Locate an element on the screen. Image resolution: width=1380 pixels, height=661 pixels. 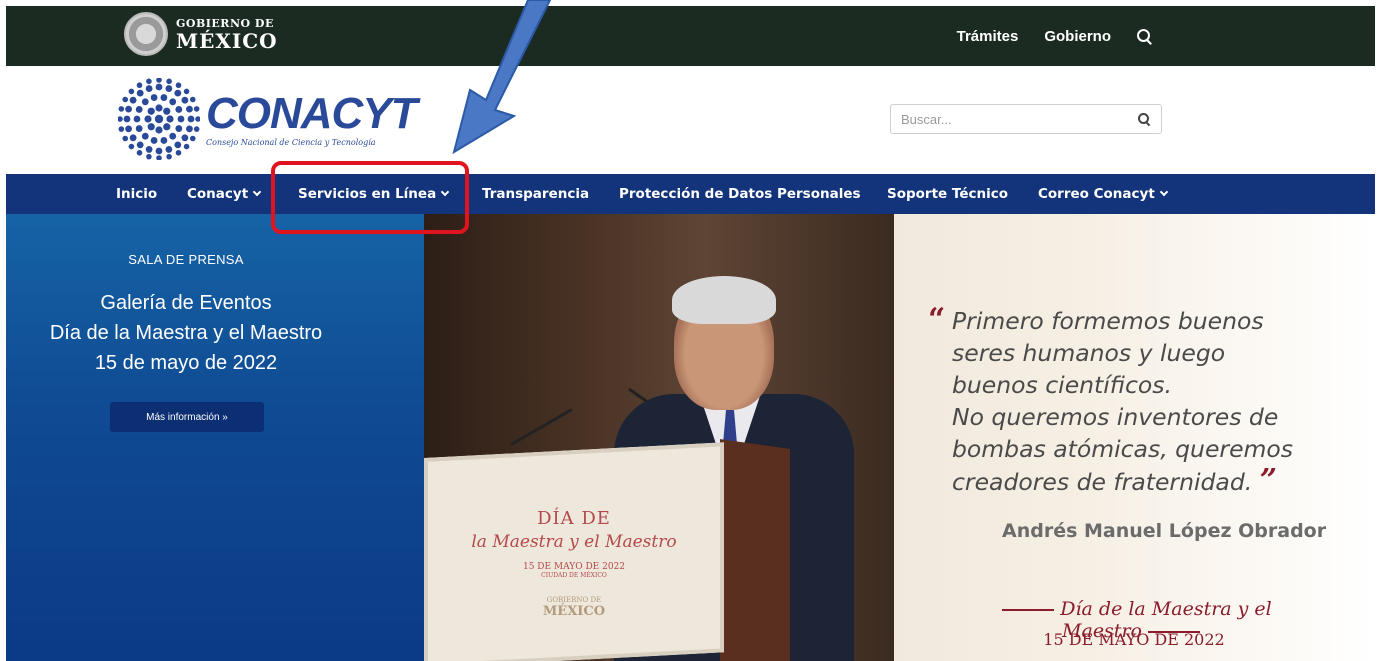
conacyt-logo-name: CONACYT is located at coordinates (312, 113).